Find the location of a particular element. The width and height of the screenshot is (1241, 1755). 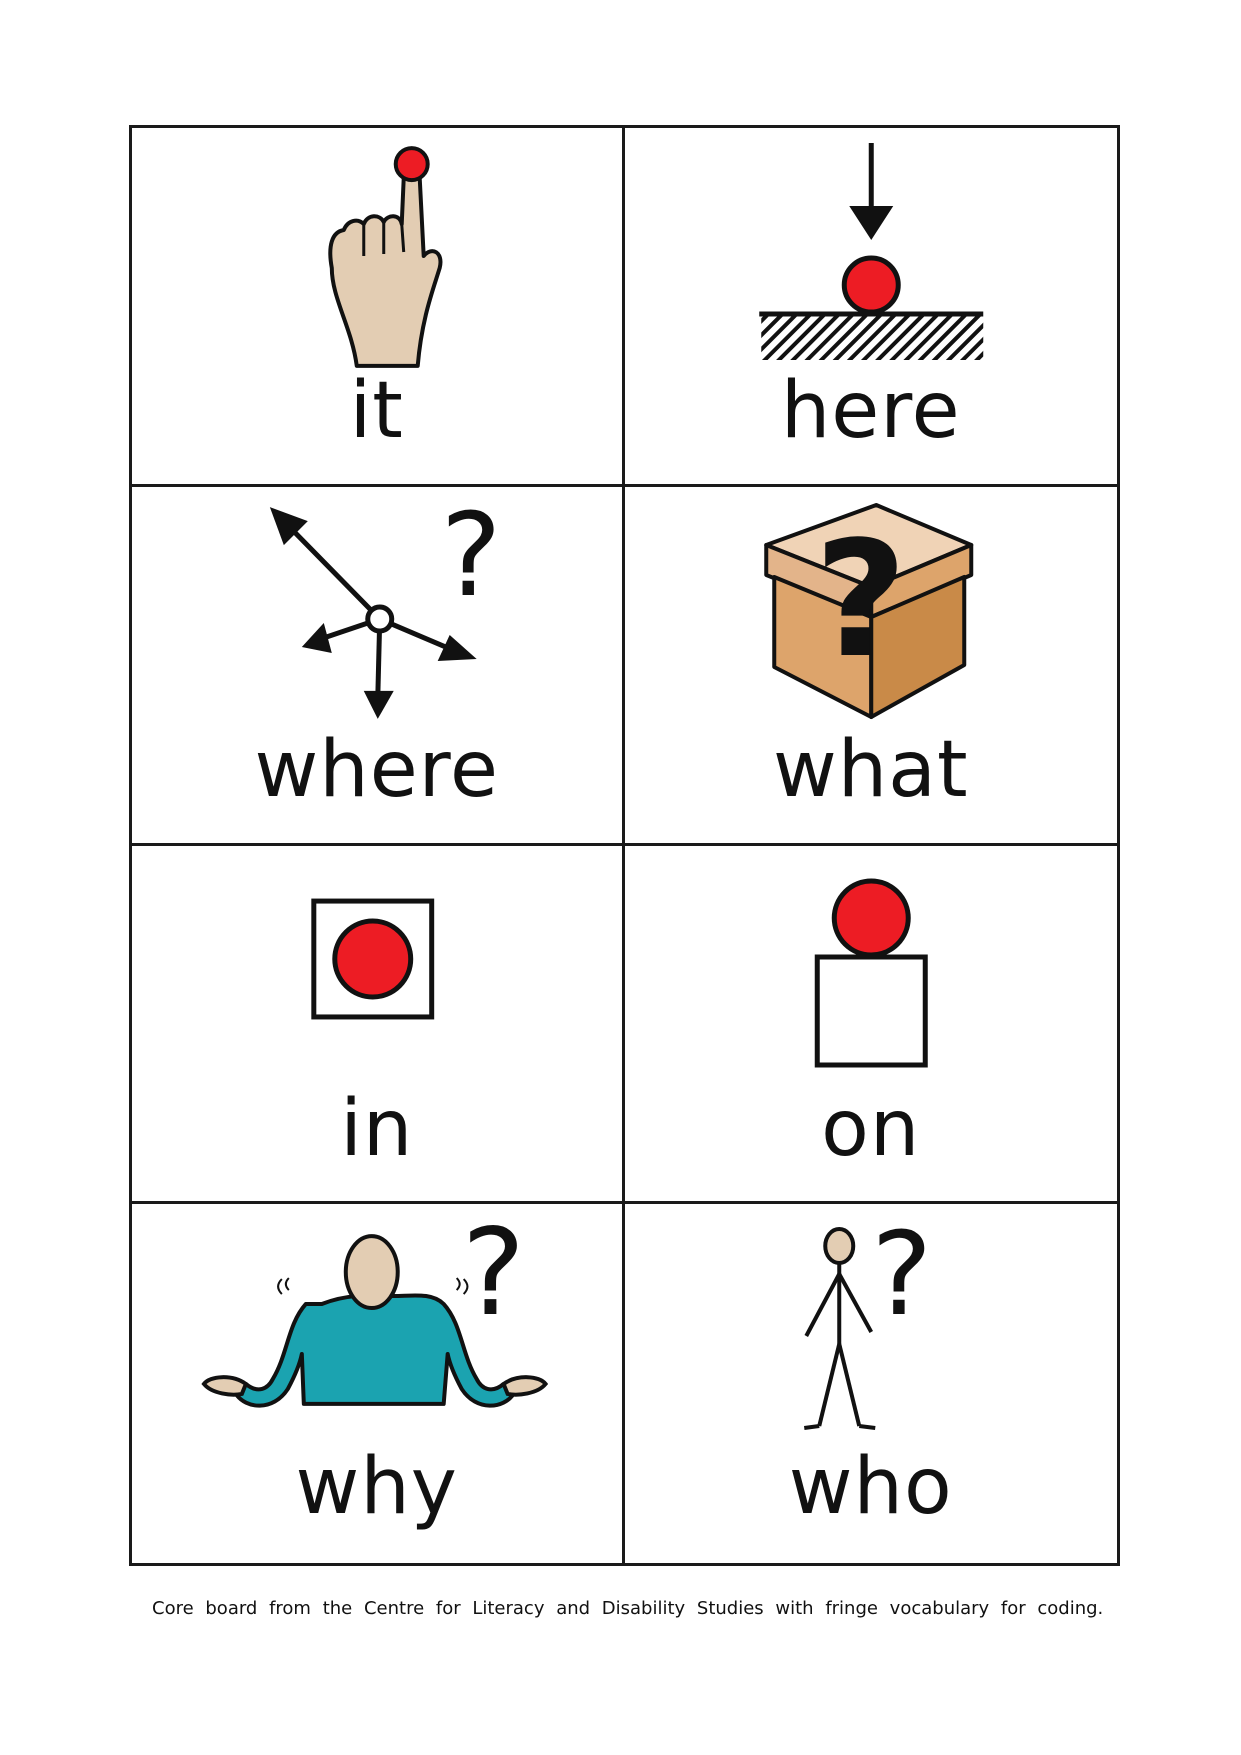

cell-it: it is located at coordinates (378, 307).